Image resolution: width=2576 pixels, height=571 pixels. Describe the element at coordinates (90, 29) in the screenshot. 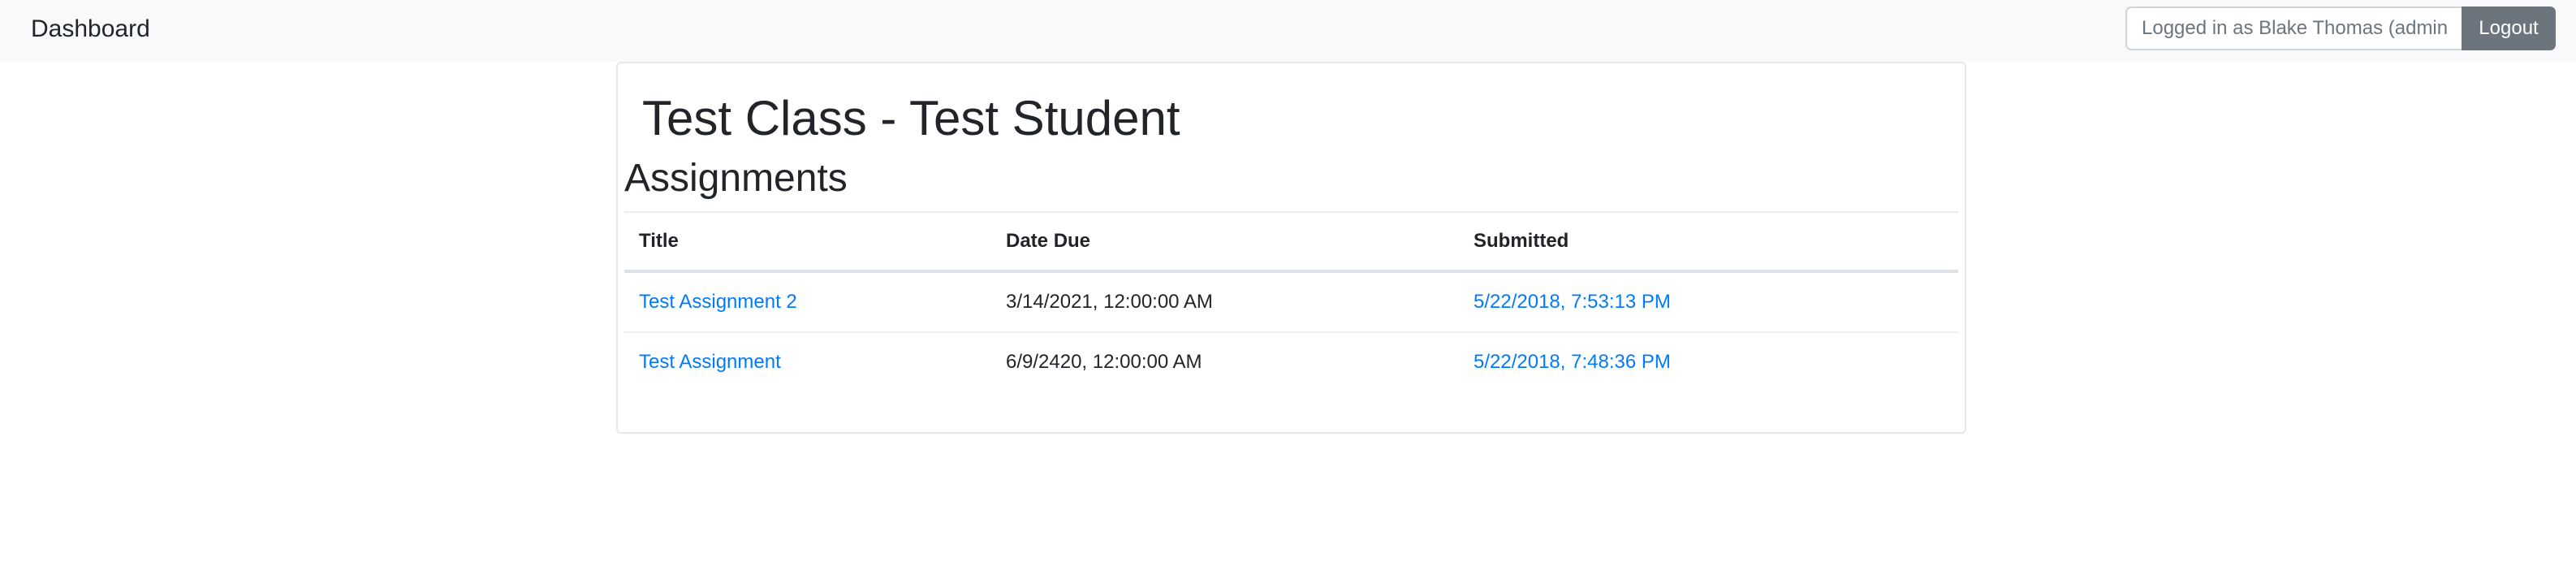

I see `brand-link: Dashboard` at that location.